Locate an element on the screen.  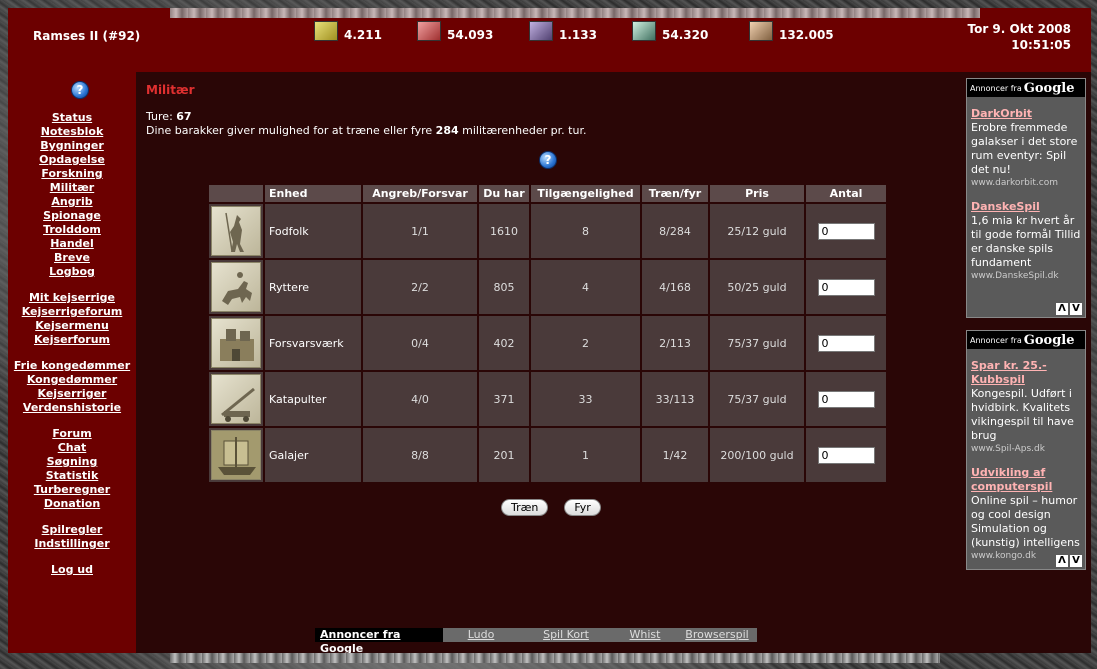
sidebar-link: Statistik is located at coordinates (72, 476).